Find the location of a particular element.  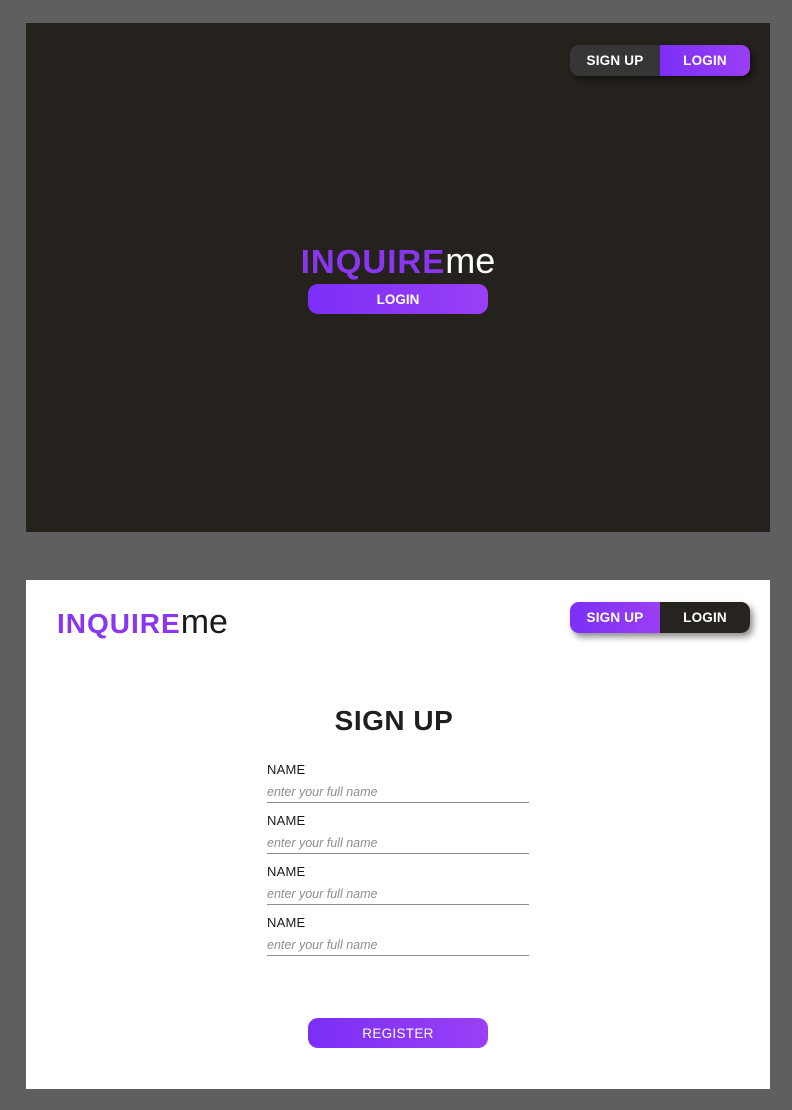

name-field-2: NAME is located at coordinates (398, 835).